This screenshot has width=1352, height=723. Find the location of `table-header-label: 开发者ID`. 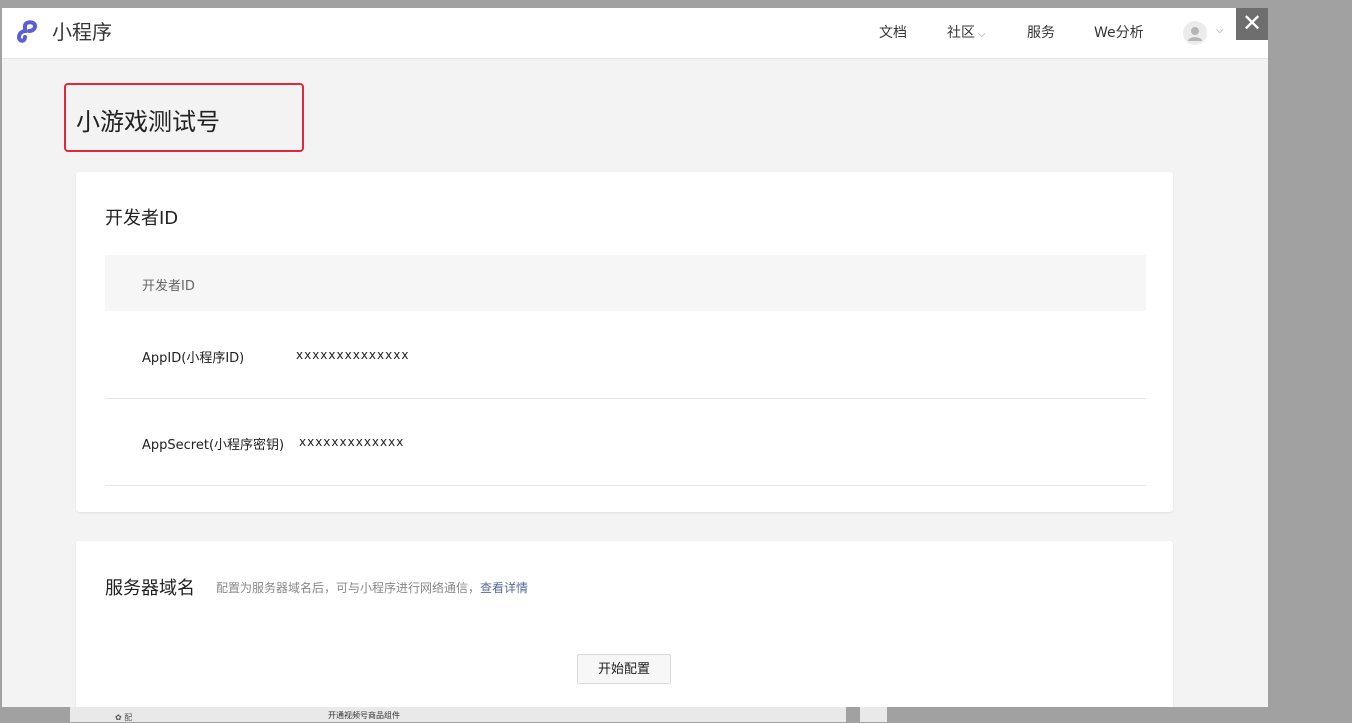

table-header-label: 开发者ID is located at coordinates (168, 286).